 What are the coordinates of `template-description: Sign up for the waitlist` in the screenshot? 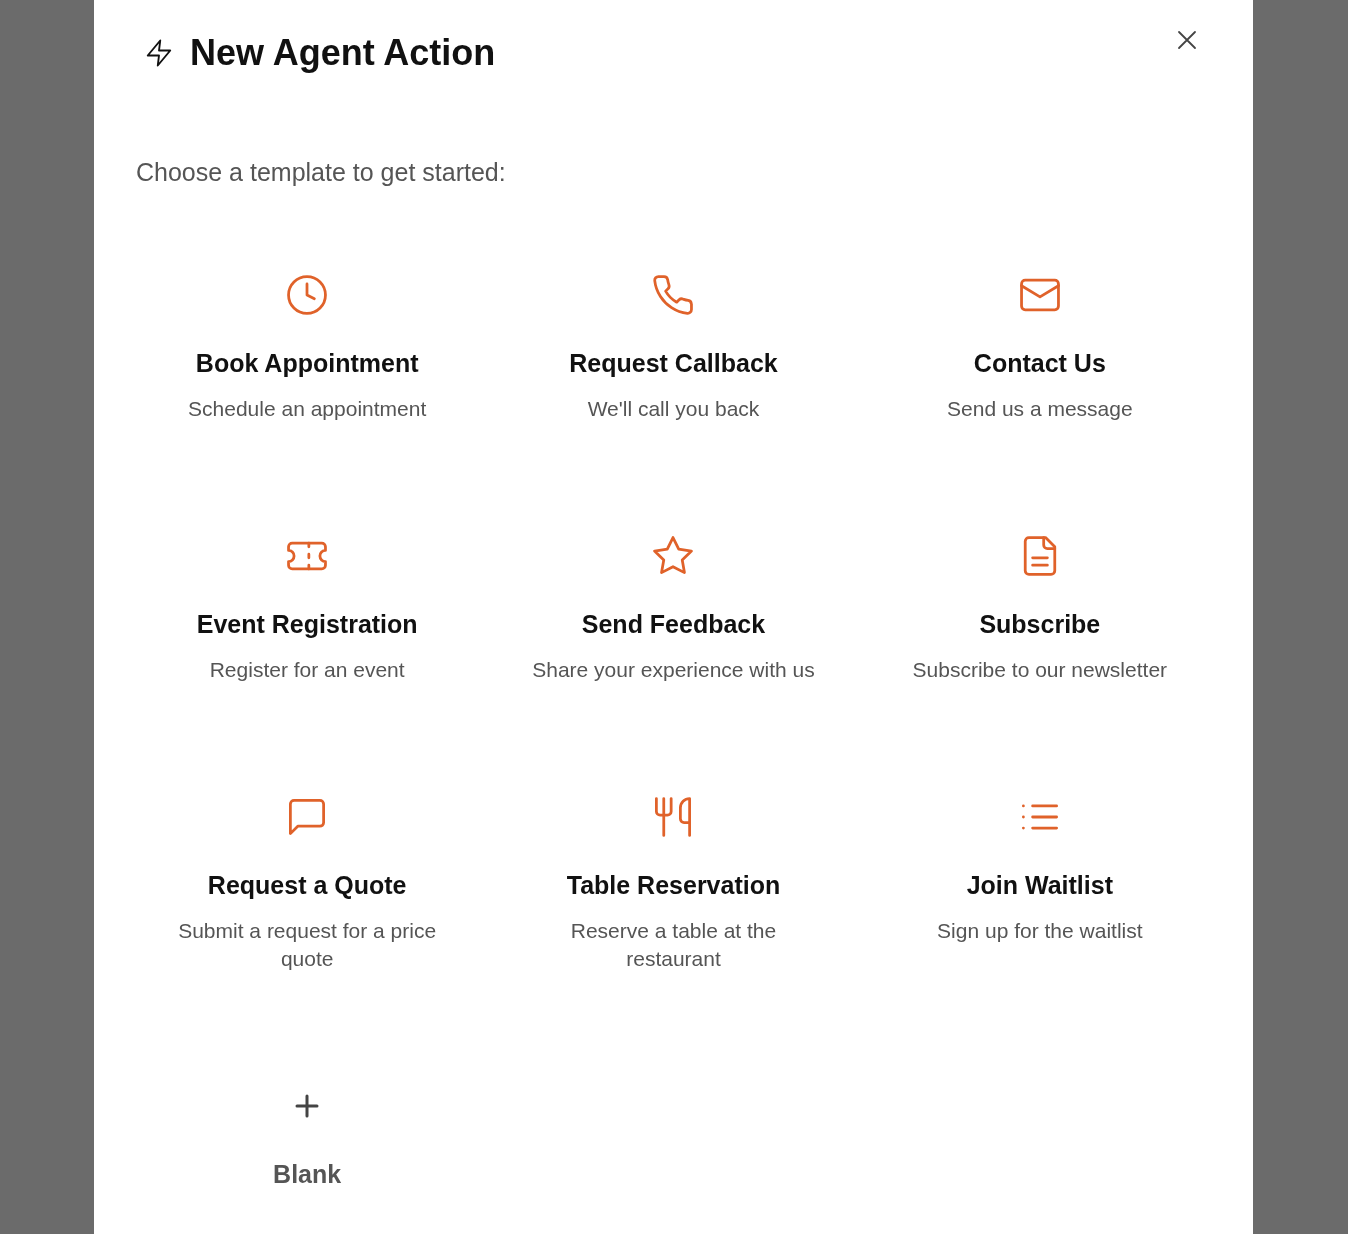 It's located at (1040, 931).